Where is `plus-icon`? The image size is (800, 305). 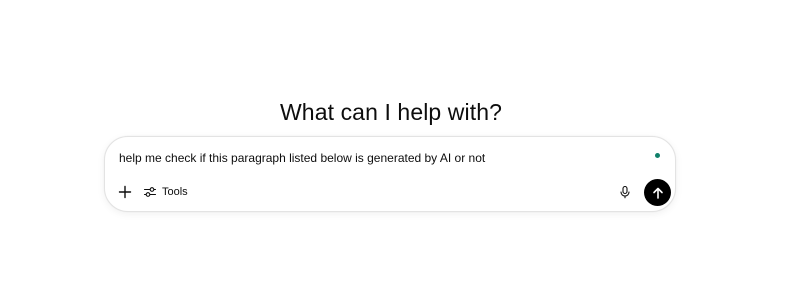
plus-icon is located at coordinates (125, 192).